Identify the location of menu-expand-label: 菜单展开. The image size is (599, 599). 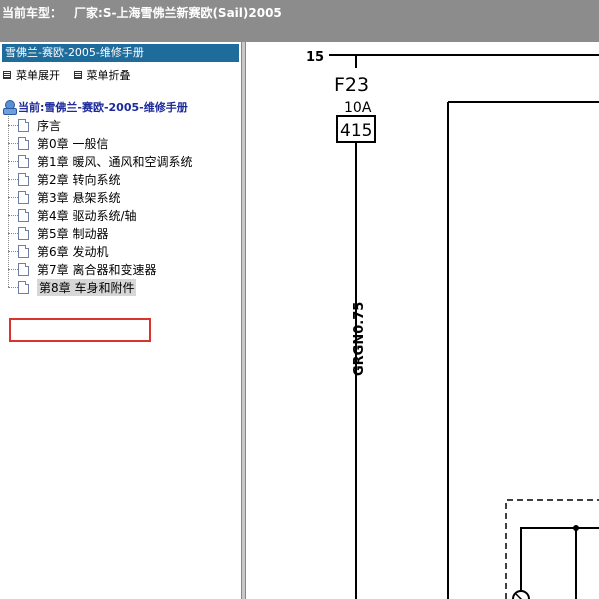
(38, 75).